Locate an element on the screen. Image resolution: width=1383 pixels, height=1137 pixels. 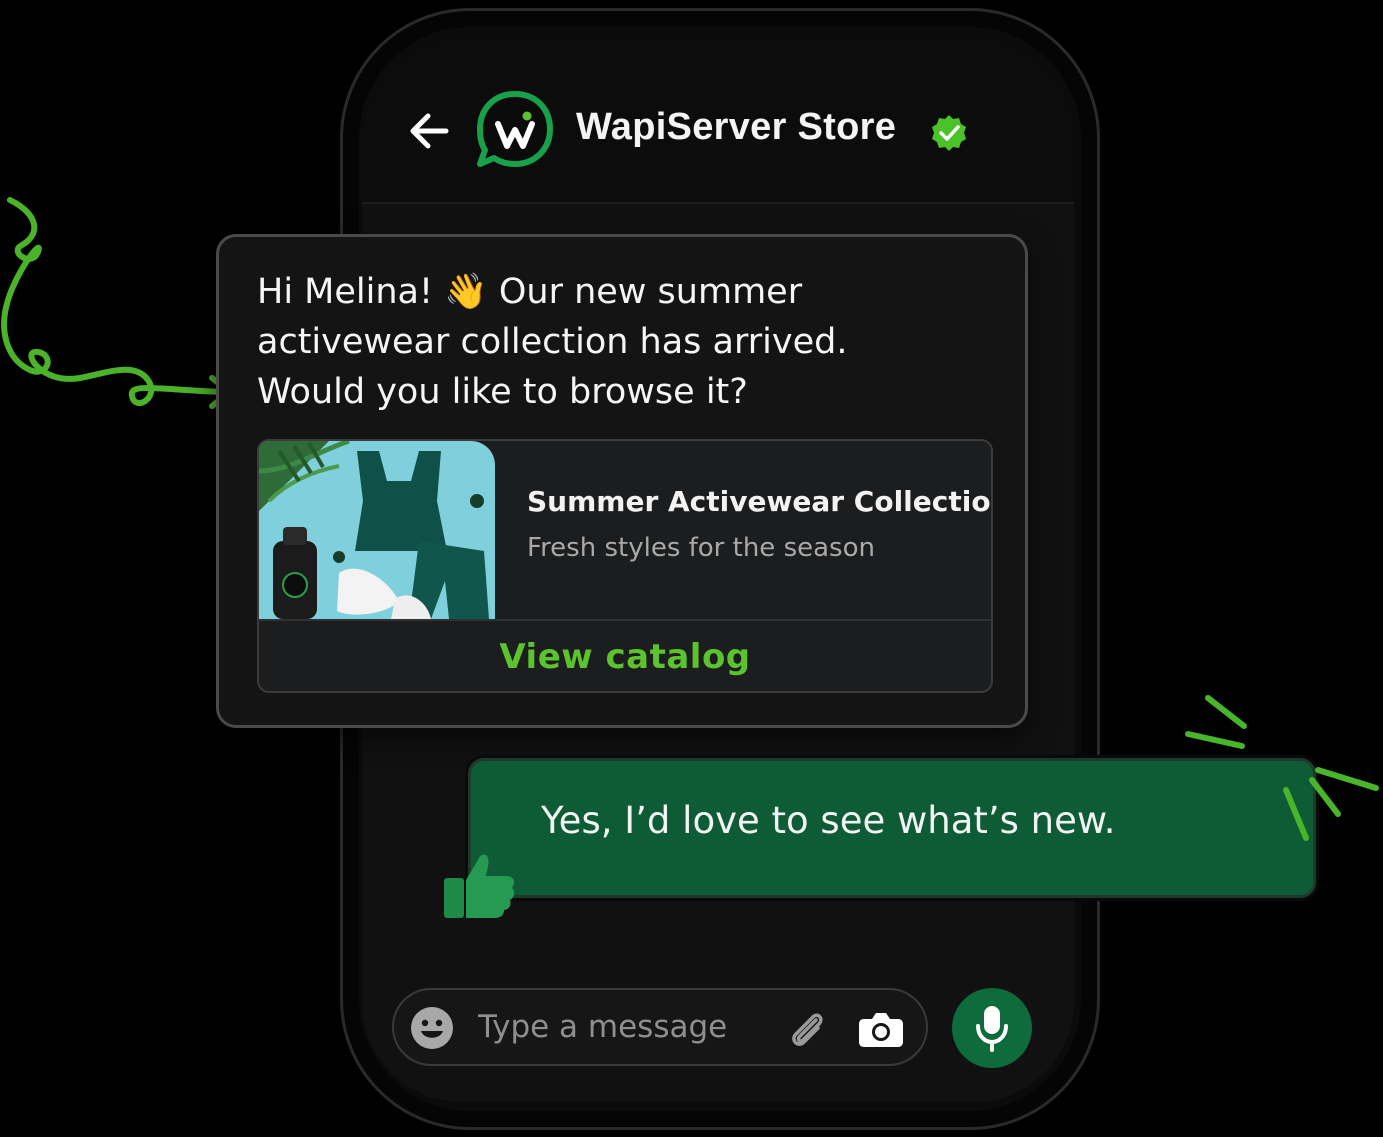
store-name: WapiServer Store is located at coordinates (736, 127).